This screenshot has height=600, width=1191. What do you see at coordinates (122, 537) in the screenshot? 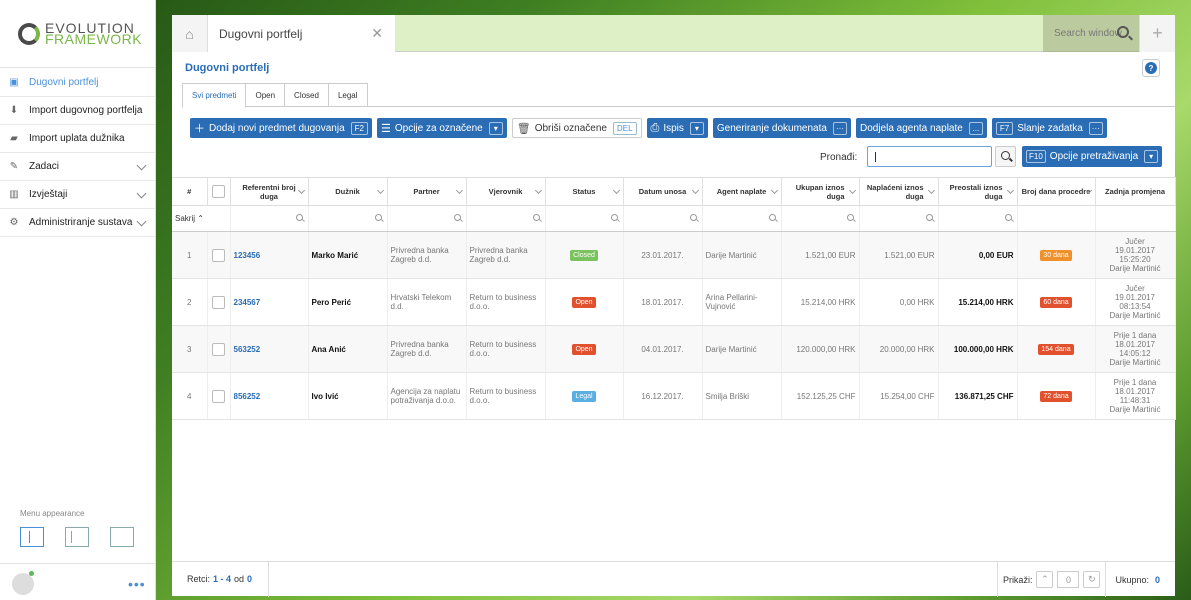
I see `menu-appearance-hidden` at bounding box center [122, 537].